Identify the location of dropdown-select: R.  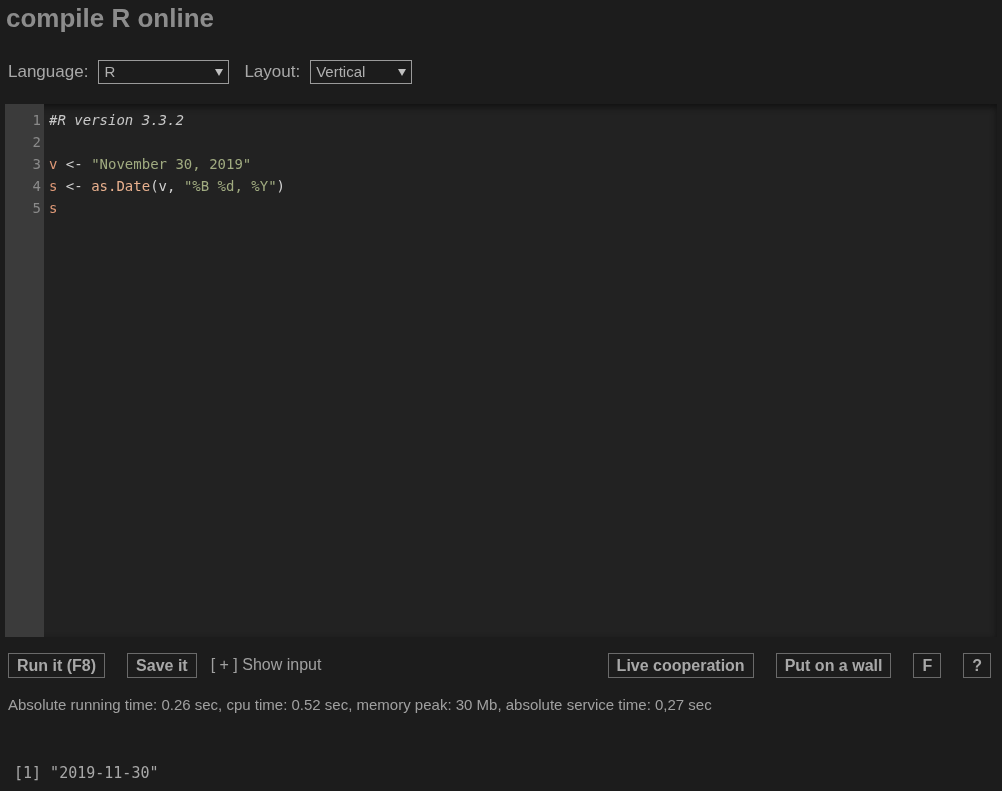
(164, 72).